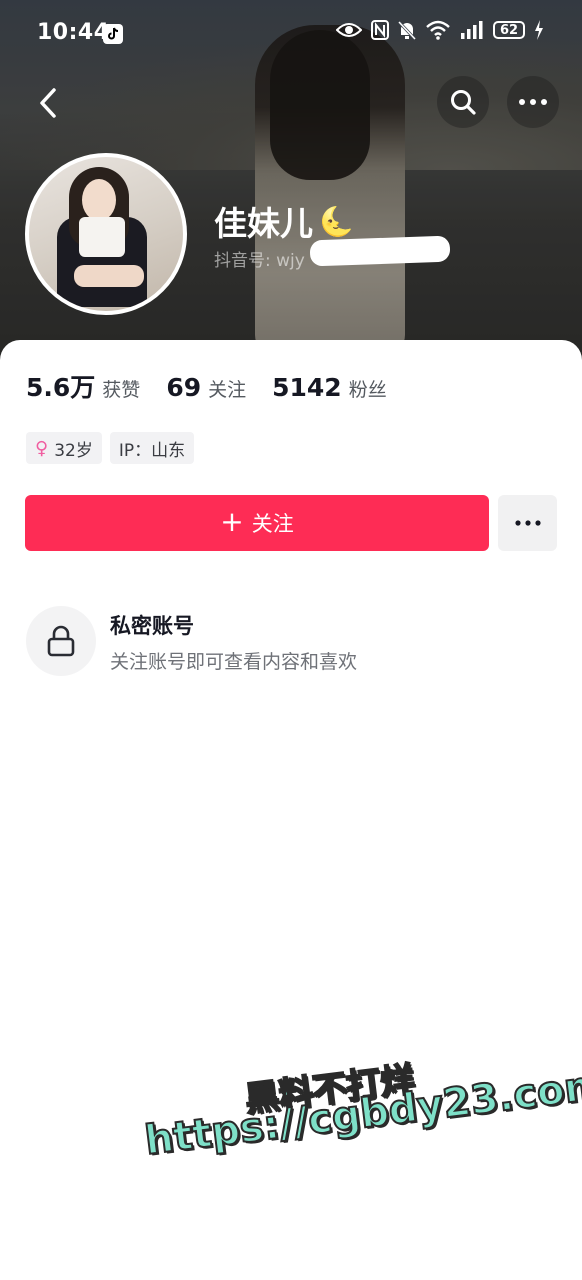 The height and width of the screenshot is (1280, 582). I want to click on charging-icon, so click(539, 30).